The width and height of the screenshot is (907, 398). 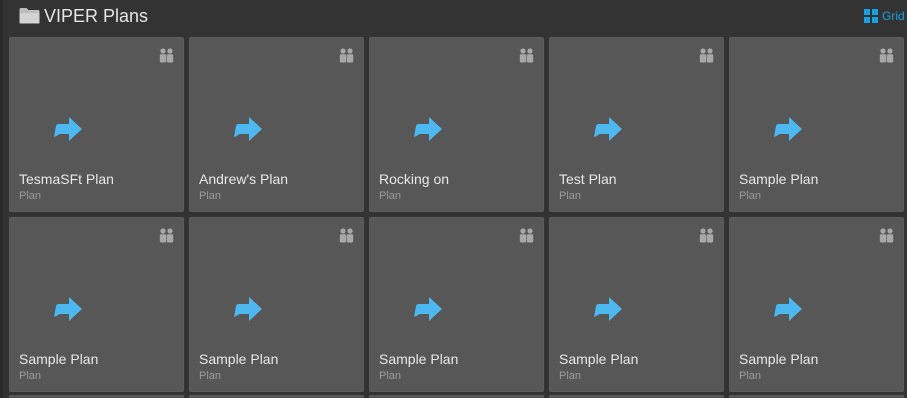 What do you see at coordinates (456, 124) in the screenshot?
I see `plan-tile: Rocking on Plan` at bounding box center [456, 124].